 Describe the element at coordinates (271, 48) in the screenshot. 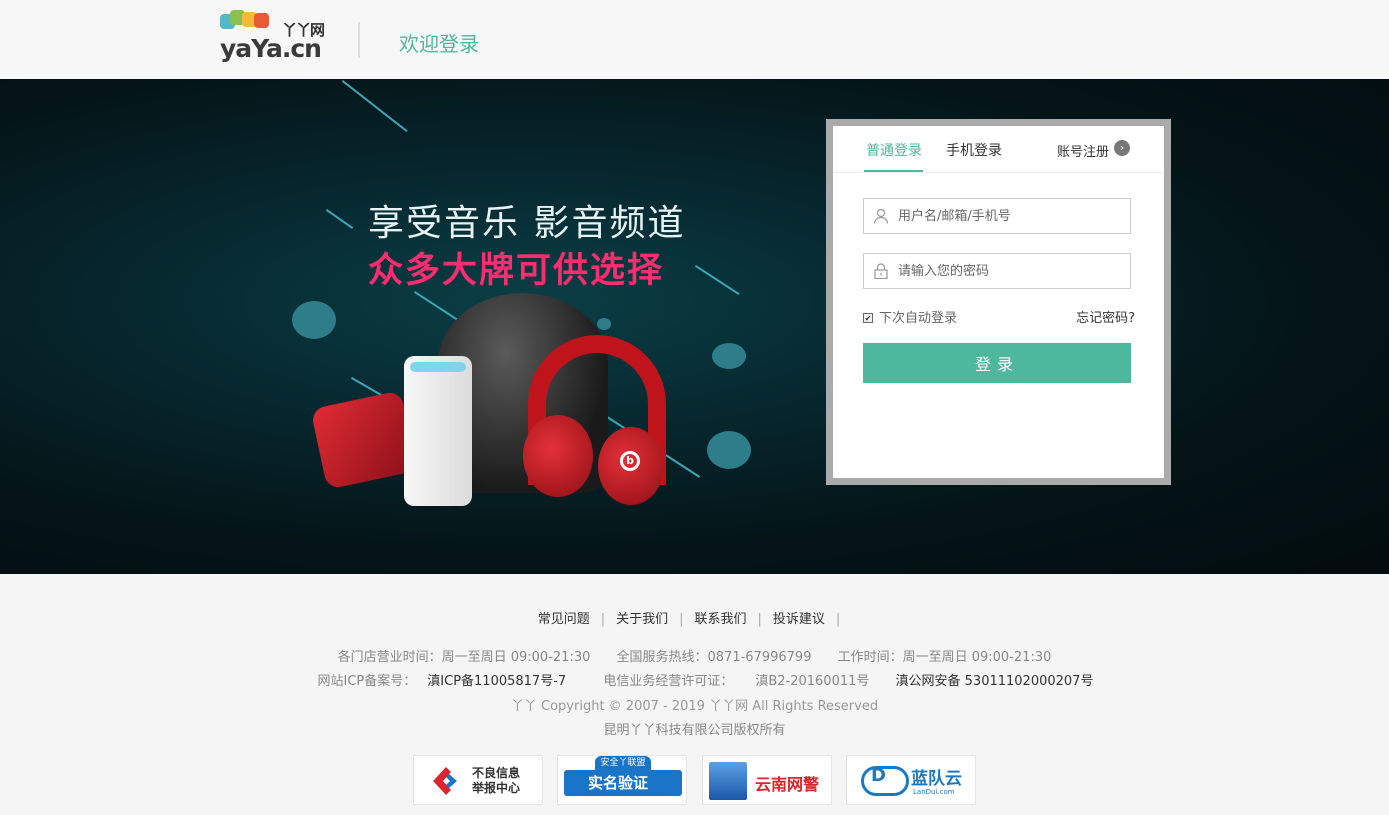

I see `logo-en-text: yaYa.cn` at that location.